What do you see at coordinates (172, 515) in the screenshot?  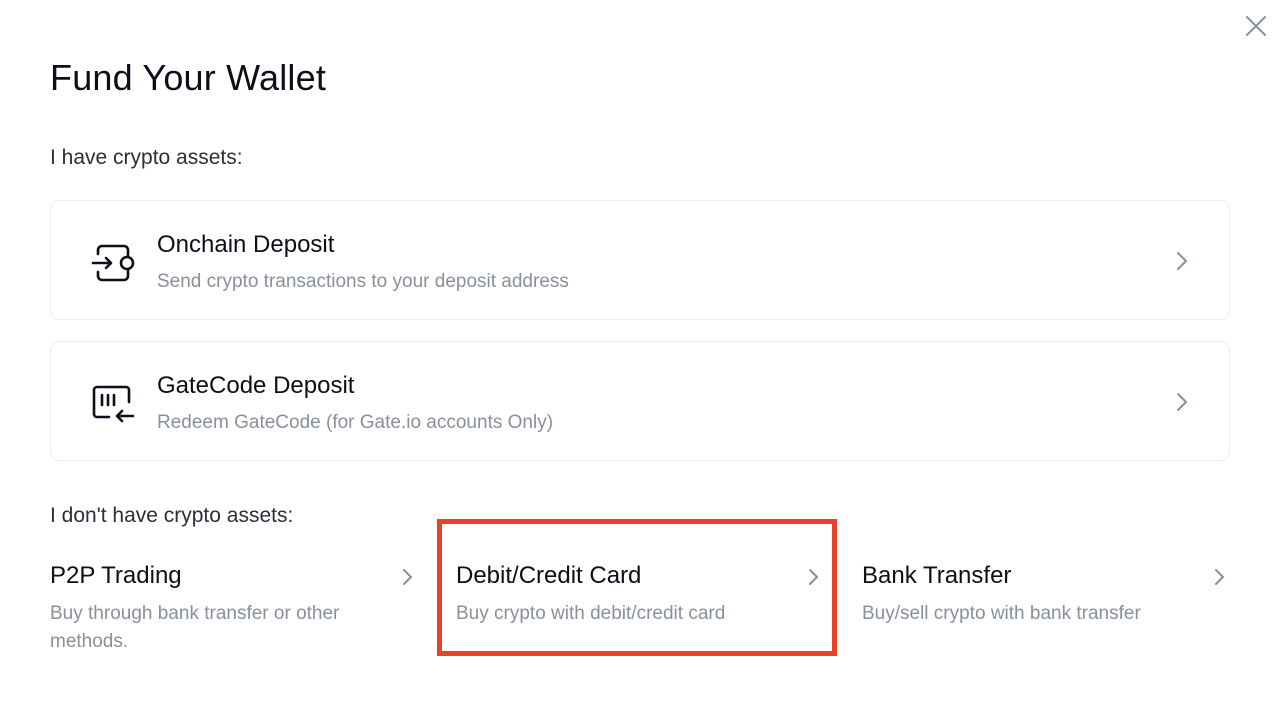 I see `no-crypto-section-label: I don't have crypto assets:` at bounding box center [172, 515].